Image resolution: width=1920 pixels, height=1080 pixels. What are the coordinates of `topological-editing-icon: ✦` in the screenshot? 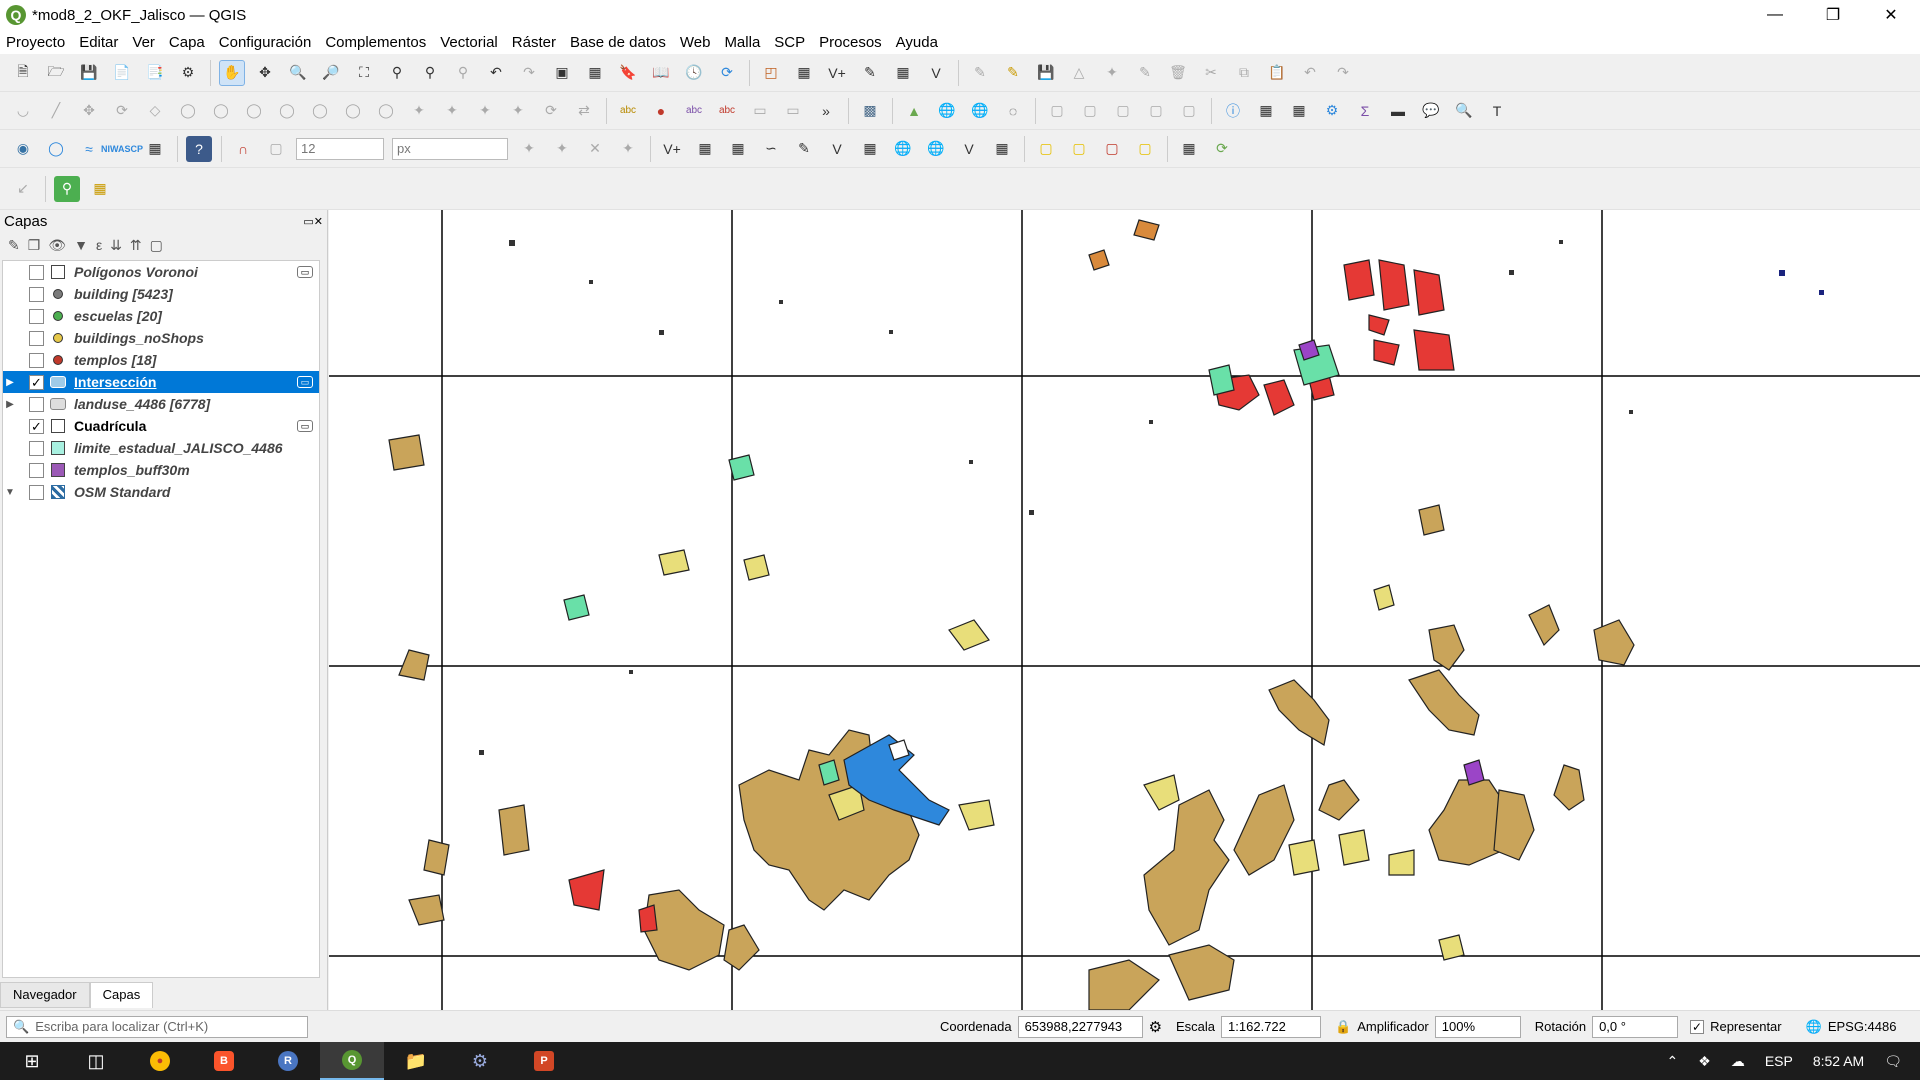 It's located at (529, 149).